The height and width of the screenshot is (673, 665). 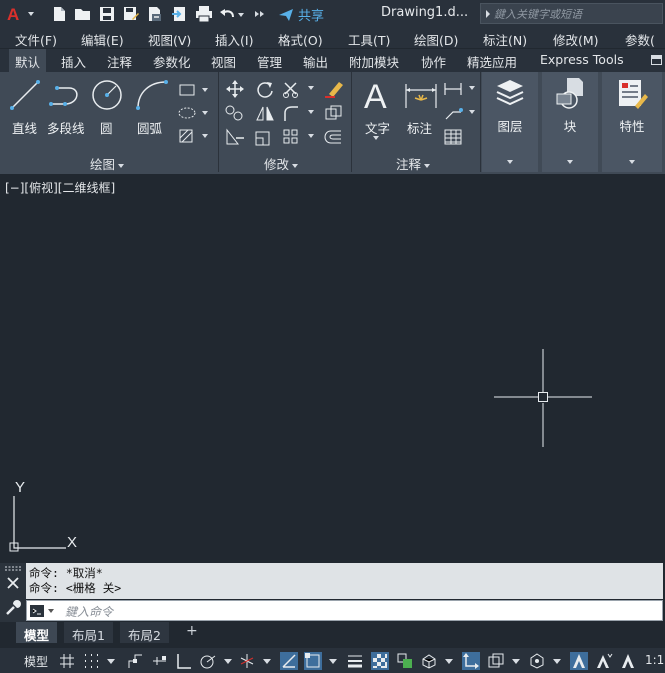 What do you see at coordinates (13, 569) in the screenshot?
I see `grip-icon` at bounding box center [13, 569].